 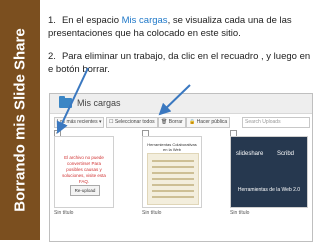 What do you see at coordinates (85, 190) in the screenshot?
I see `reupload-button: Re-upload` at bounding box center [85, 190].